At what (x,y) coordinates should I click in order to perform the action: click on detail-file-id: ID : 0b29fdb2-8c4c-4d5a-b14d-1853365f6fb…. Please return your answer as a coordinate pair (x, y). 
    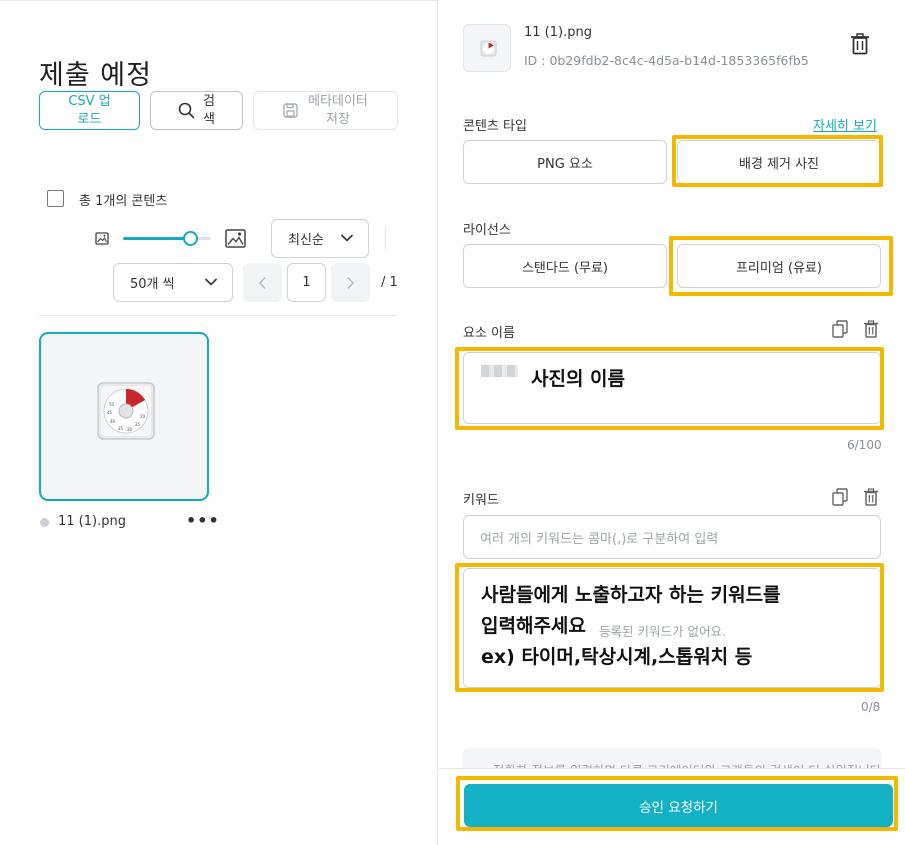
    Looking at the image, I should click on (666, 60).